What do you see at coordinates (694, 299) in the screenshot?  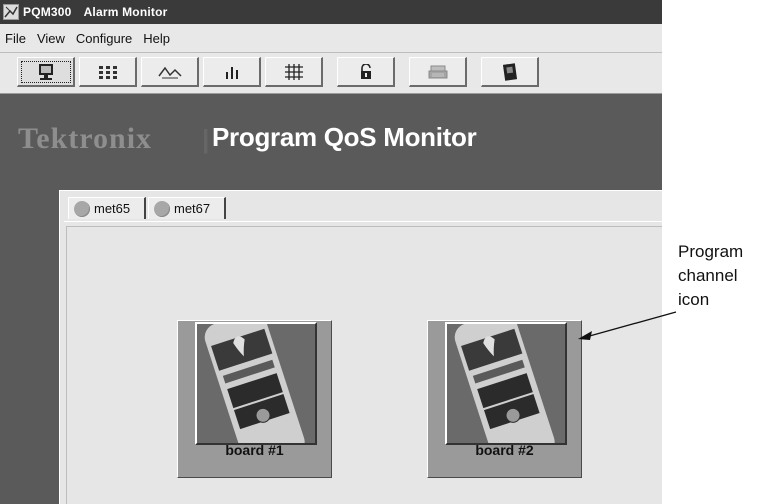 I see `callout-line-3: icon` at bounding box center [694, 299].